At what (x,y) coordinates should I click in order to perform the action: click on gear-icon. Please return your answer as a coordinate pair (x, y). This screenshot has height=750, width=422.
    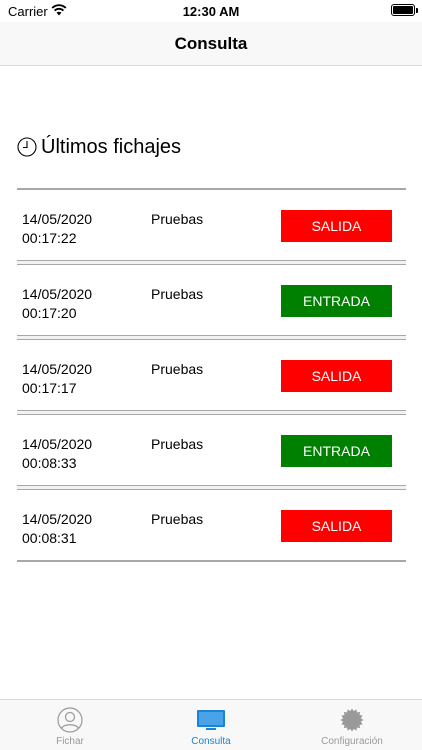
    Looking at the image, I should click on (352, 720).